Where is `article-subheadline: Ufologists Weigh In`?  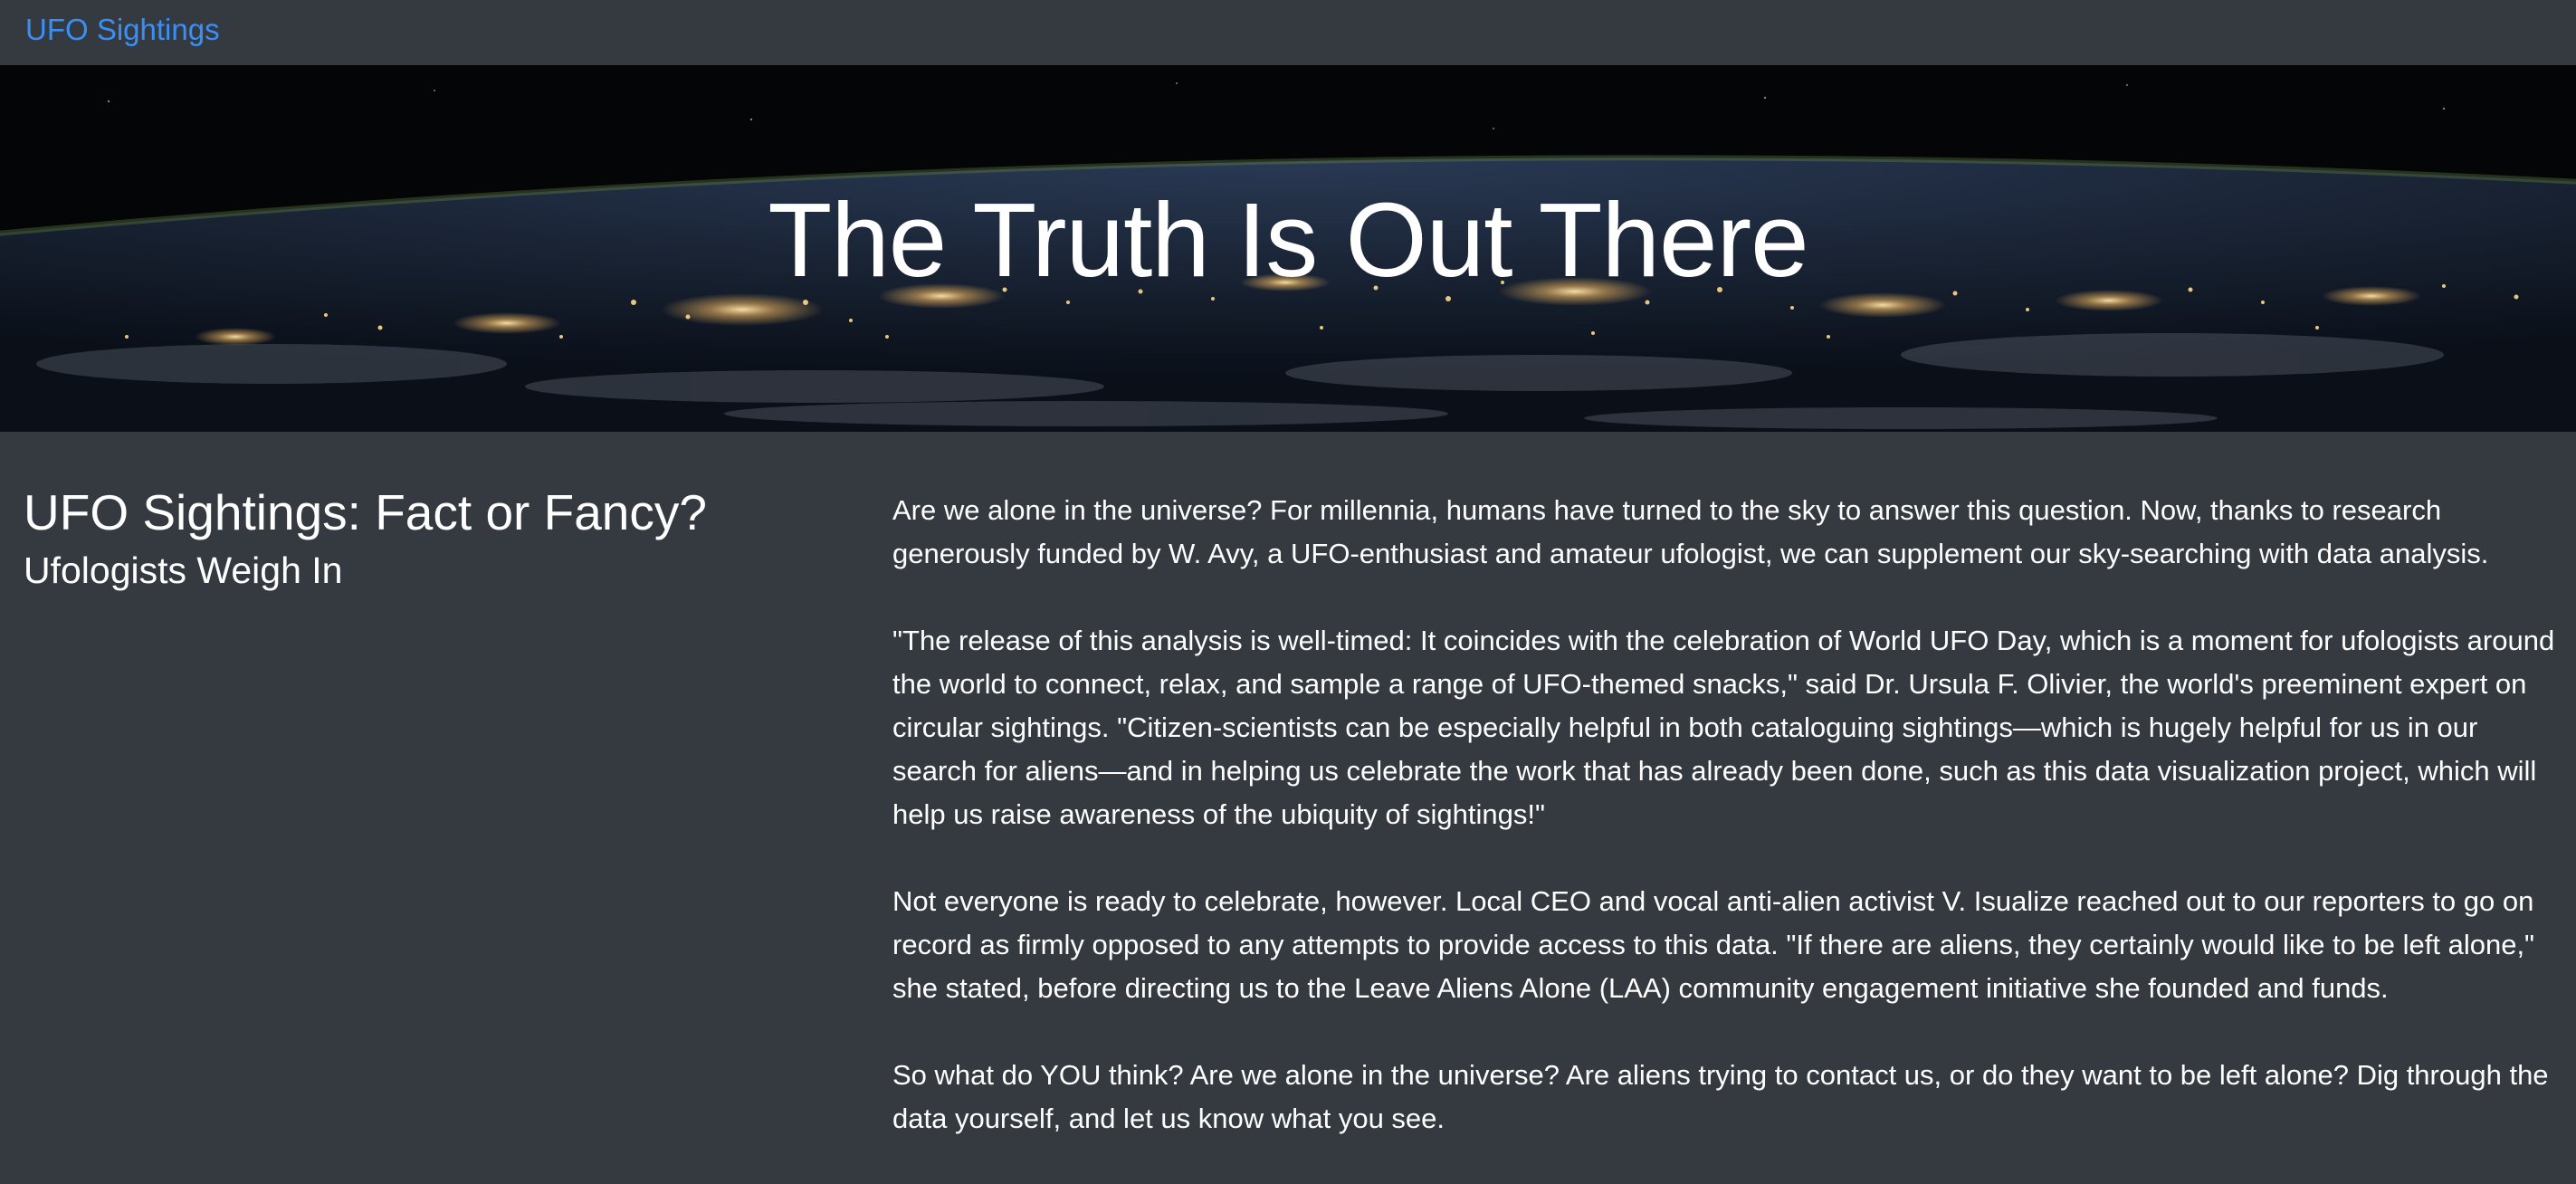
article-subheadline: Ufologists Weigh In is located at coordinates (183, 570).